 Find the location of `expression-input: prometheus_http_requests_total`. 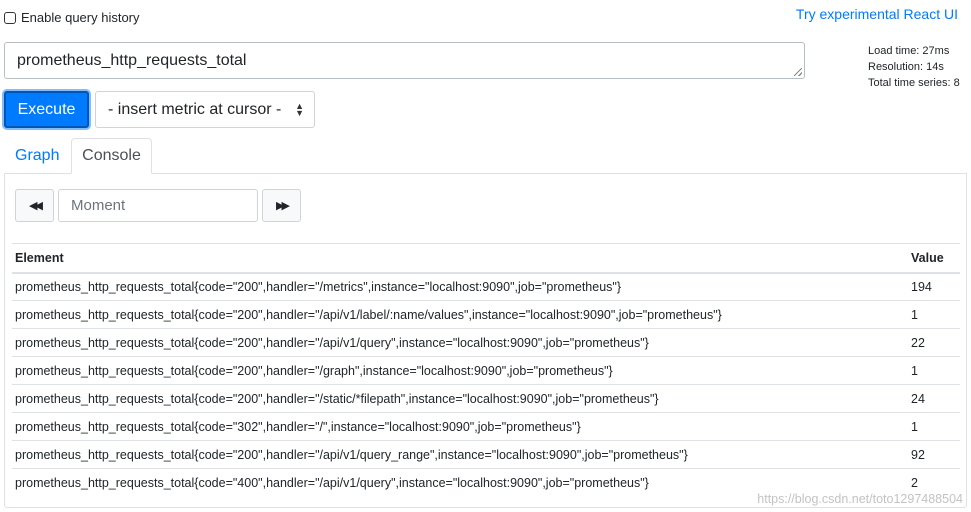

expression-input: prometheus_http_requests_total is located at coordinates (404, 60).